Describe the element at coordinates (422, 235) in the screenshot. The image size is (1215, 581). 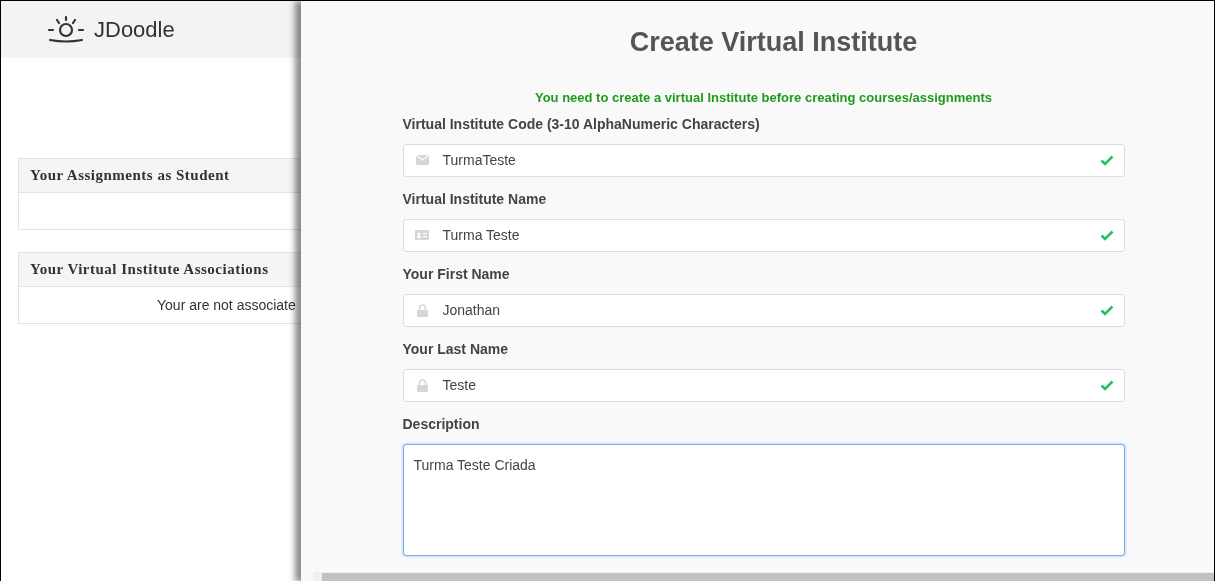
I see `id-card-icon` at that location.